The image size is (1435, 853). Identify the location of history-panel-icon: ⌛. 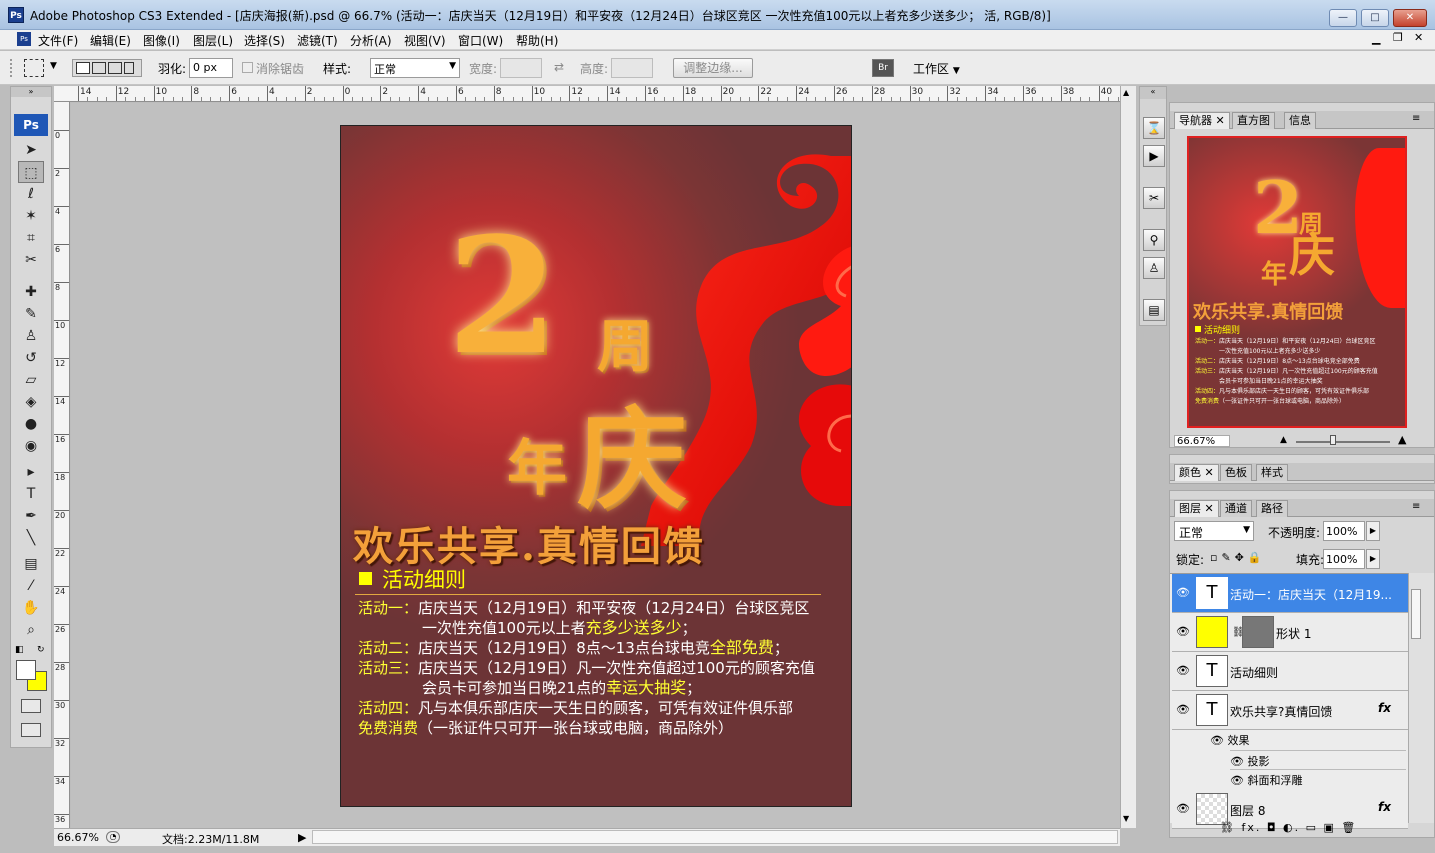
(1154, 128).